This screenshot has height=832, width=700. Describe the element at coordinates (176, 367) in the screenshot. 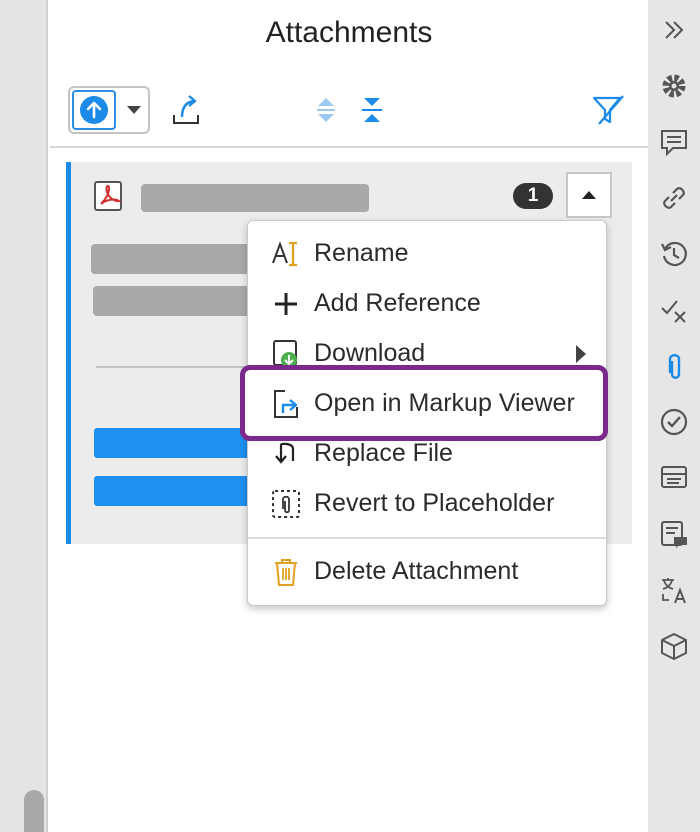

I see `card-divider` at that location.